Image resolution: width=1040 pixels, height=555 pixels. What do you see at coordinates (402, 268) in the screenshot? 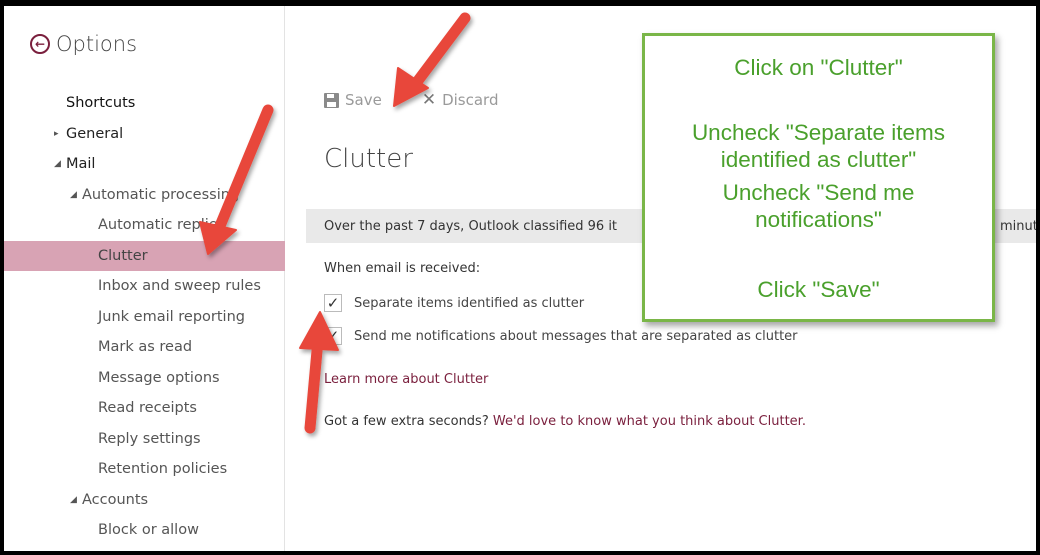
I see `when-received-label: When email is received:` at bounding box center [402, 268].